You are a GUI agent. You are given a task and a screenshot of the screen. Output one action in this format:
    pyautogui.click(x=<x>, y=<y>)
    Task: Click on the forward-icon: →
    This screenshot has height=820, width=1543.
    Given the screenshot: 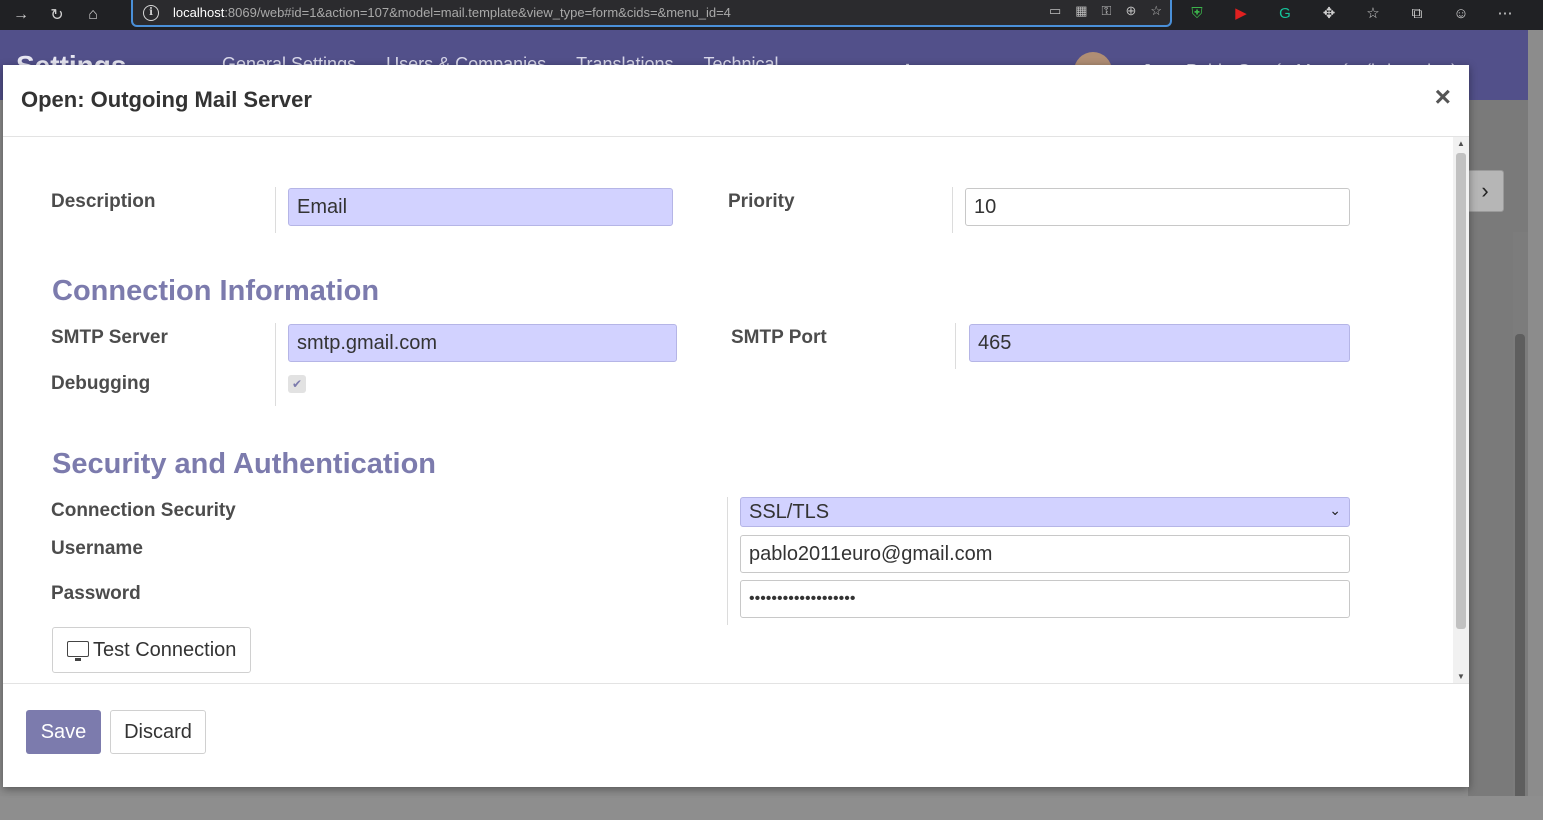 What is the action you would take?
    pyautogui.click(x=21, y=15)
    